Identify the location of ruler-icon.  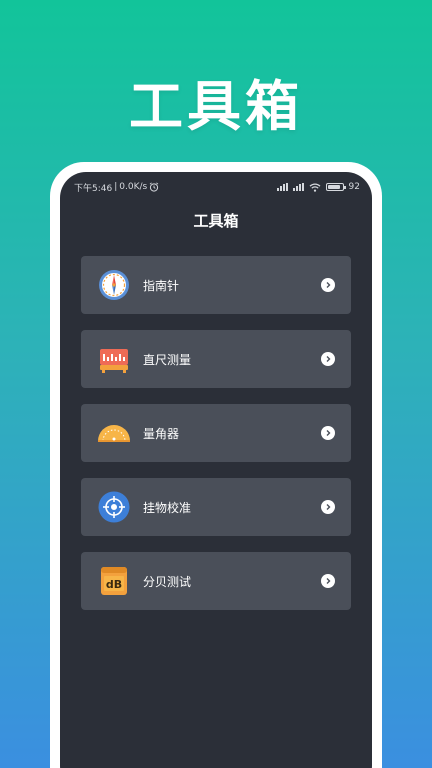
(114, 359).